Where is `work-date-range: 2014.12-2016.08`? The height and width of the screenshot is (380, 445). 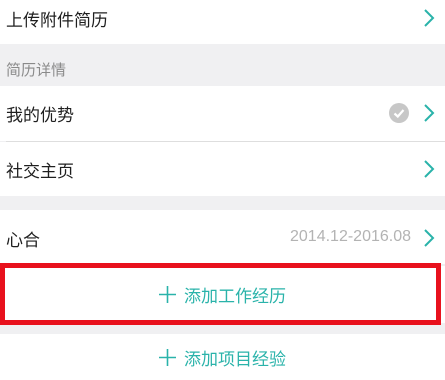 work-date-range: 2014.12-2016.08 is located at coordinates (350, 236).